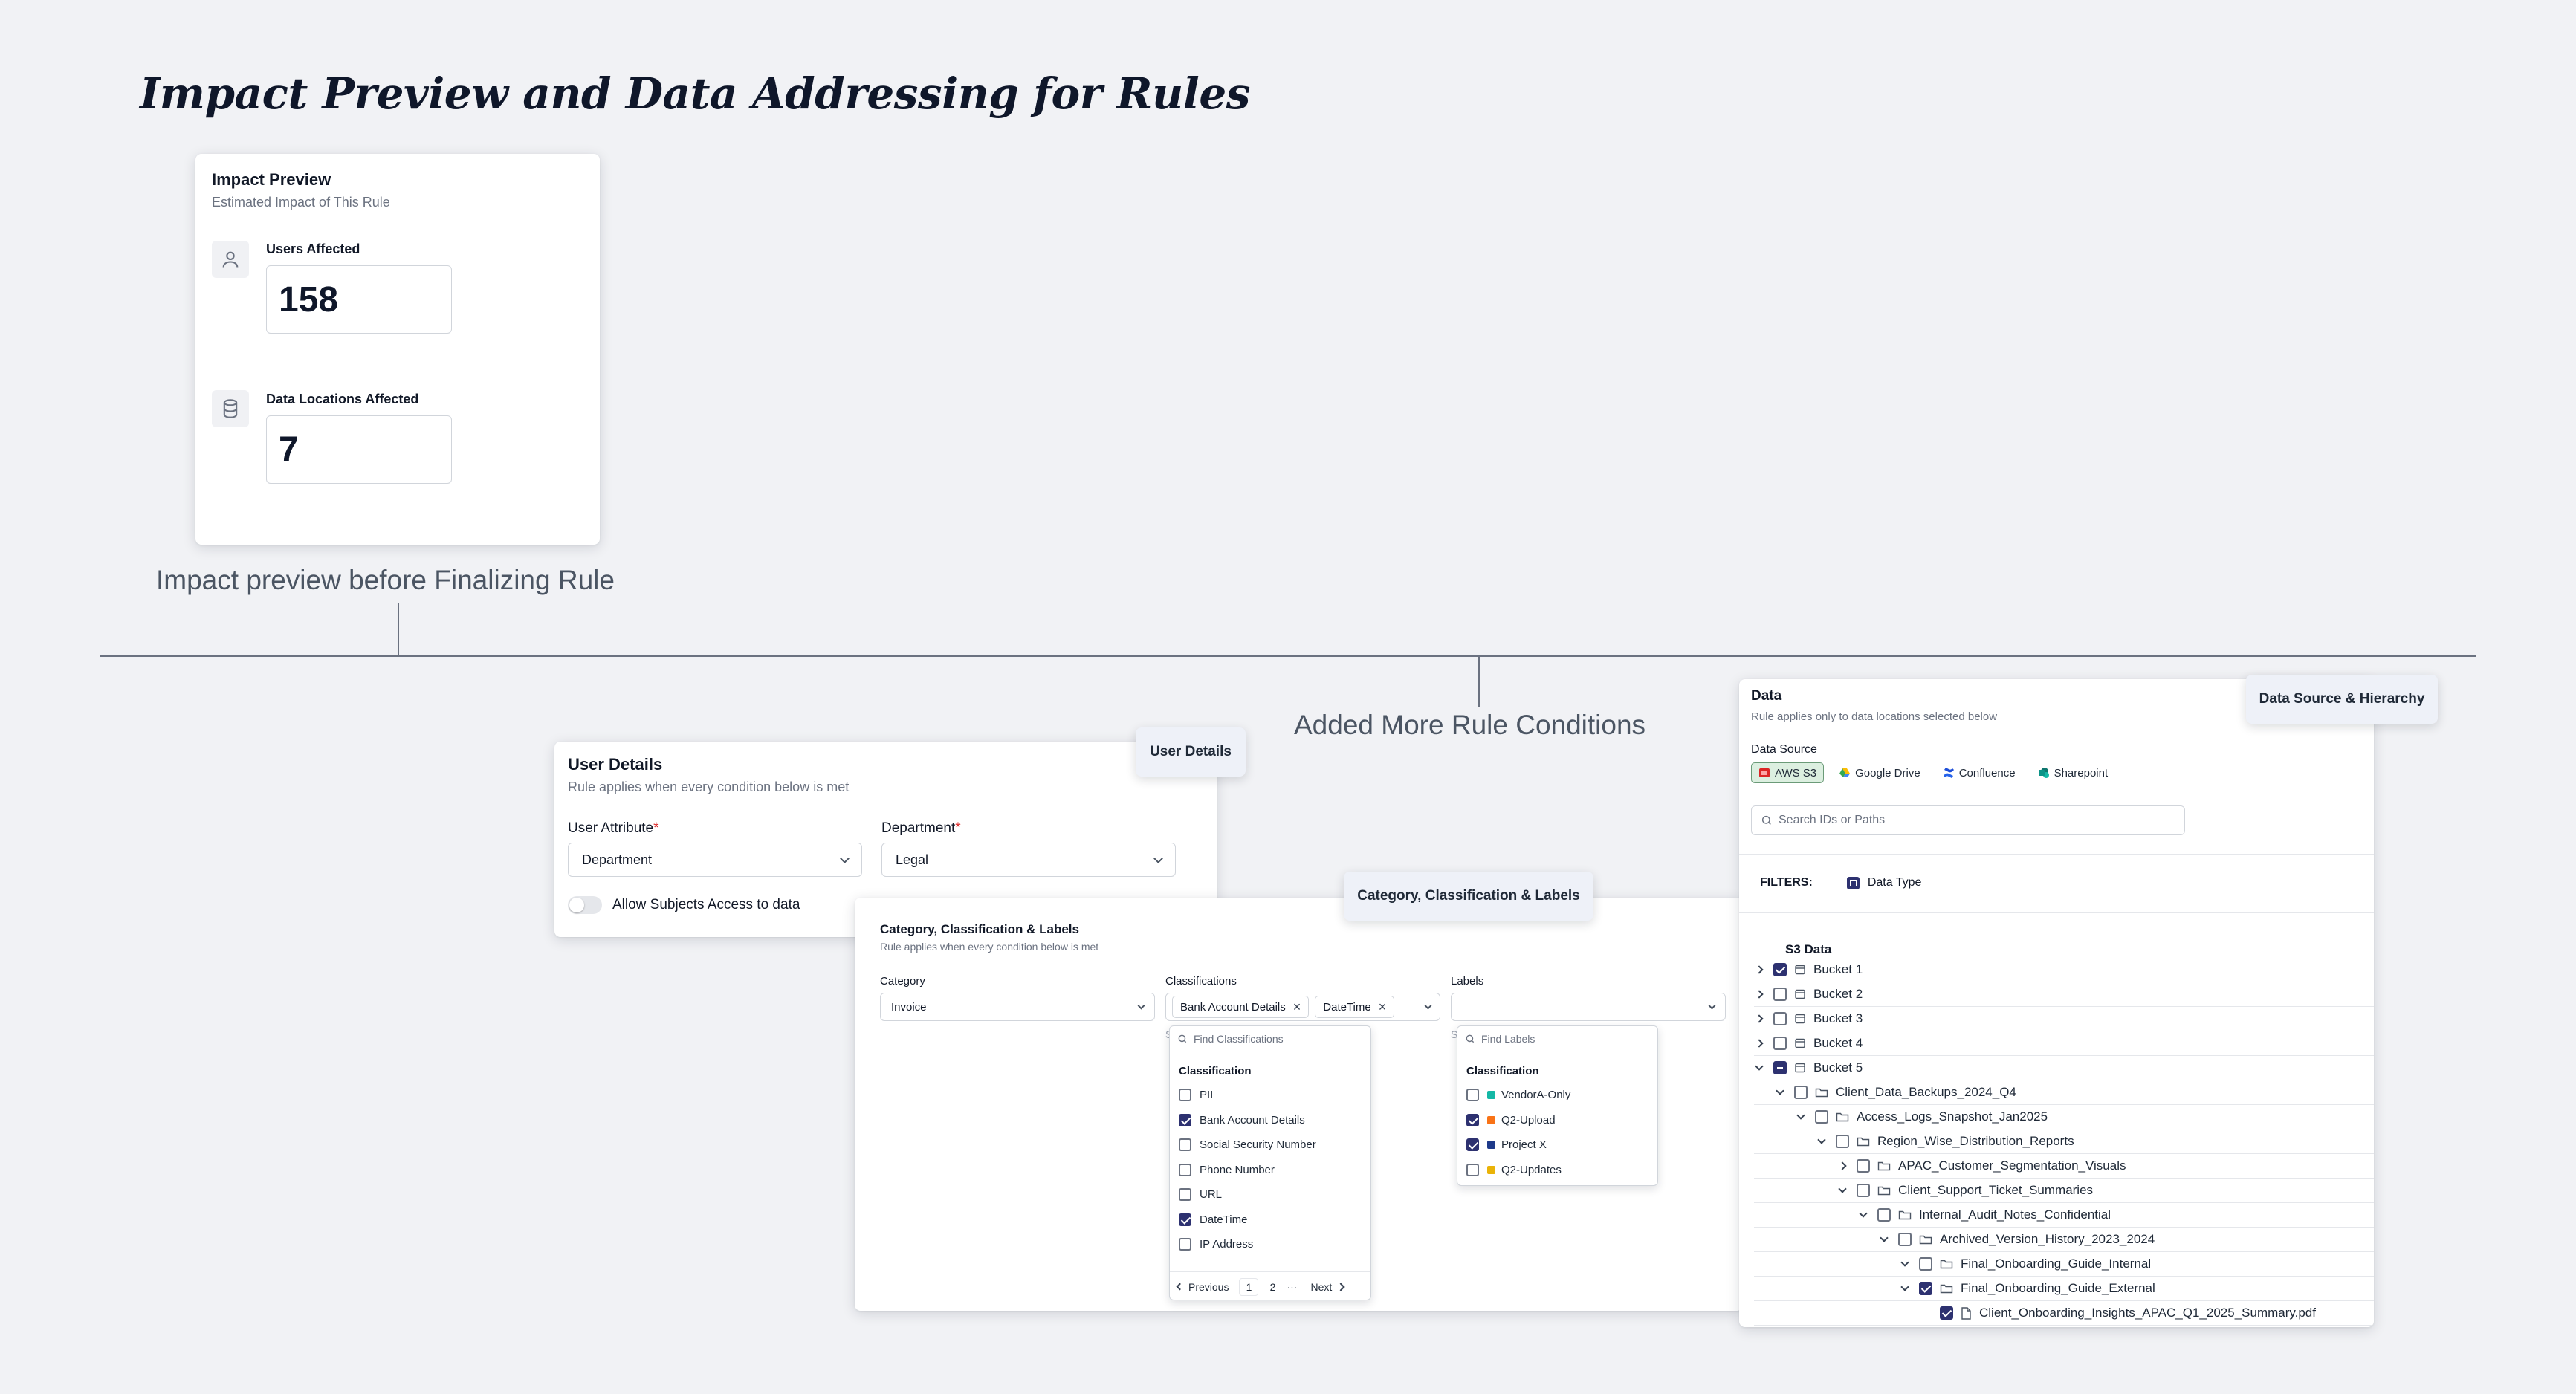 This screenshot has height=1394, width=2576. Describe the element at coordinates (1216, 1244) in the screenshot. I see `classification-option: IP Address` at that location.